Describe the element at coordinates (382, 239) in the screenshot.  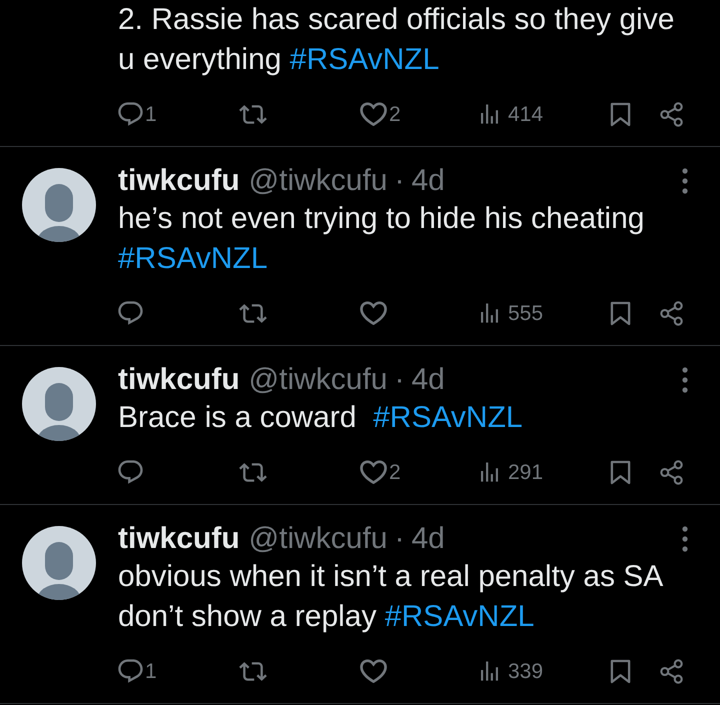
I see `tweet-text: he’s not even trying to hide his cheating #RSAvNZL` at that location.